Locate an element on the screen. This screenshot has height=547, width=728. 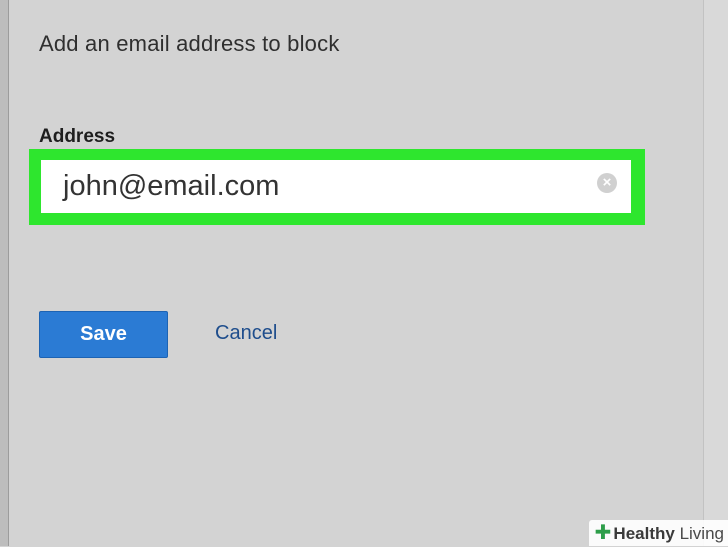
right-panel-edge is located at coordinates (715, 273).